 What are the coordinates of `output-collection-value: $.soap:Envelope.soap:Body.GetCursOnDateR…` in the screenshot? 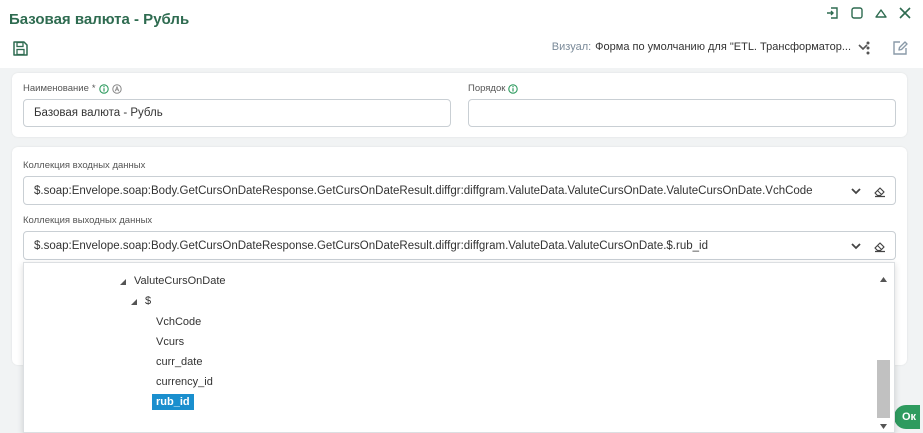 It's located at (371, 245).